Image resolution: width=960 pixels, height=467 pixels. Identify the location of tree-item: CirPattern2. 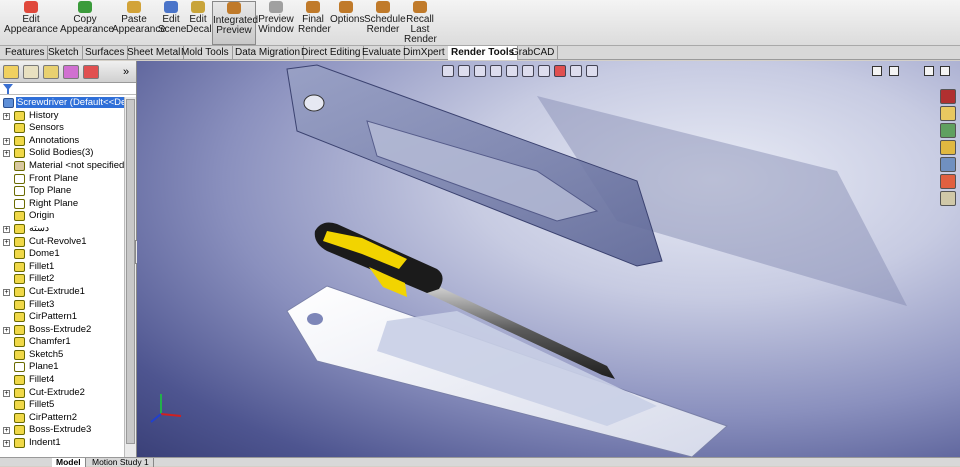
(62, 418).